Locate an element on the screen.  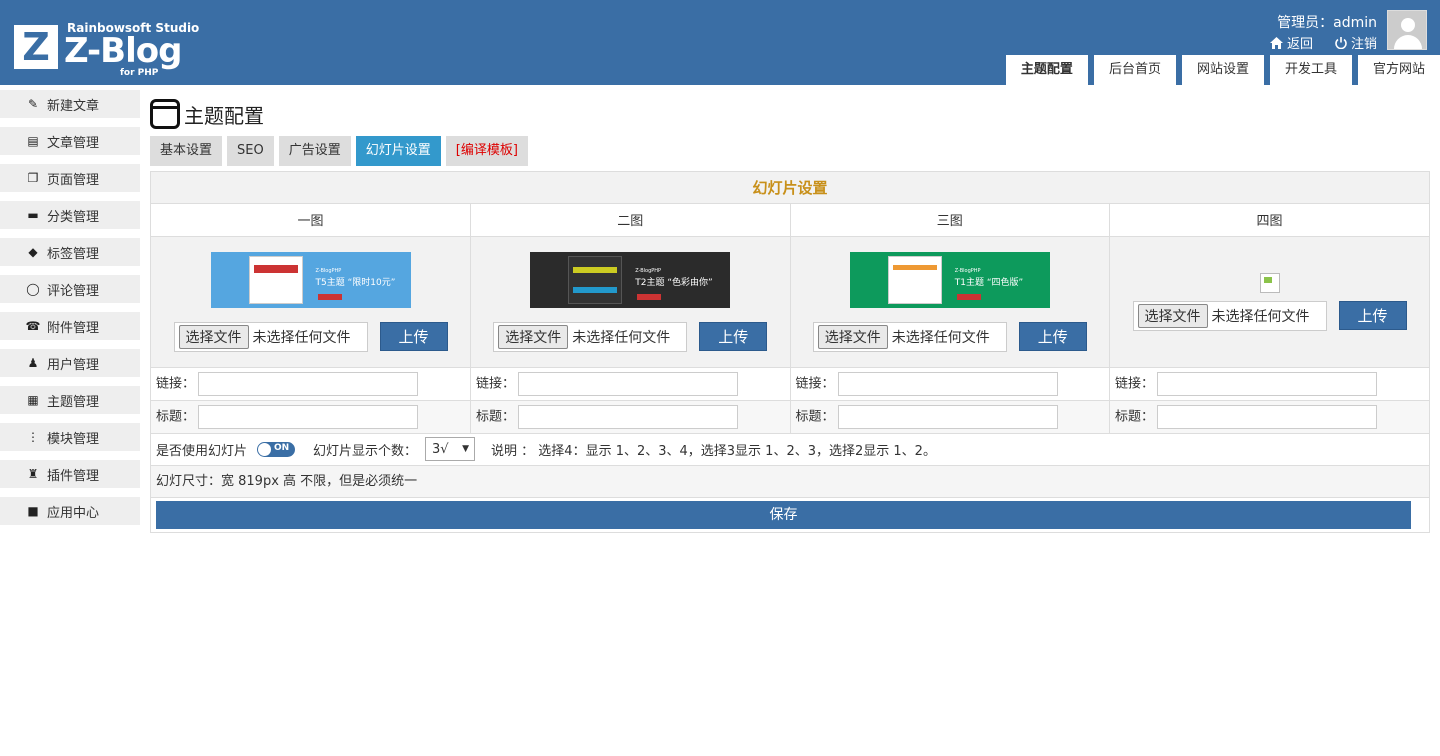
logo-php: for PHP is located at coordinates (139, 73).